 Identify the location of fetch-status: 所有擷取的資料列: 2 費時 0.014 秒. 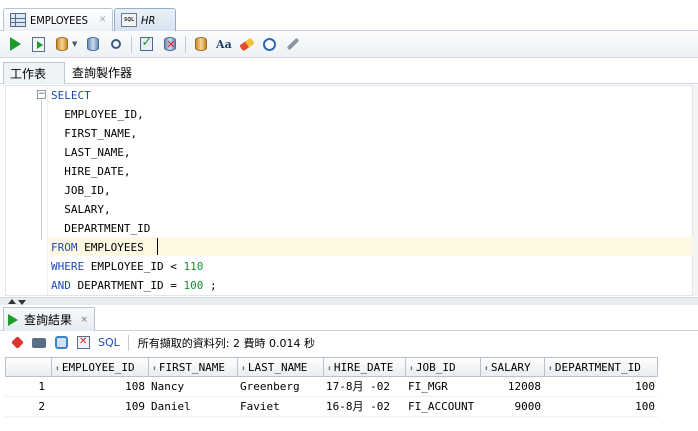
(226, 343).